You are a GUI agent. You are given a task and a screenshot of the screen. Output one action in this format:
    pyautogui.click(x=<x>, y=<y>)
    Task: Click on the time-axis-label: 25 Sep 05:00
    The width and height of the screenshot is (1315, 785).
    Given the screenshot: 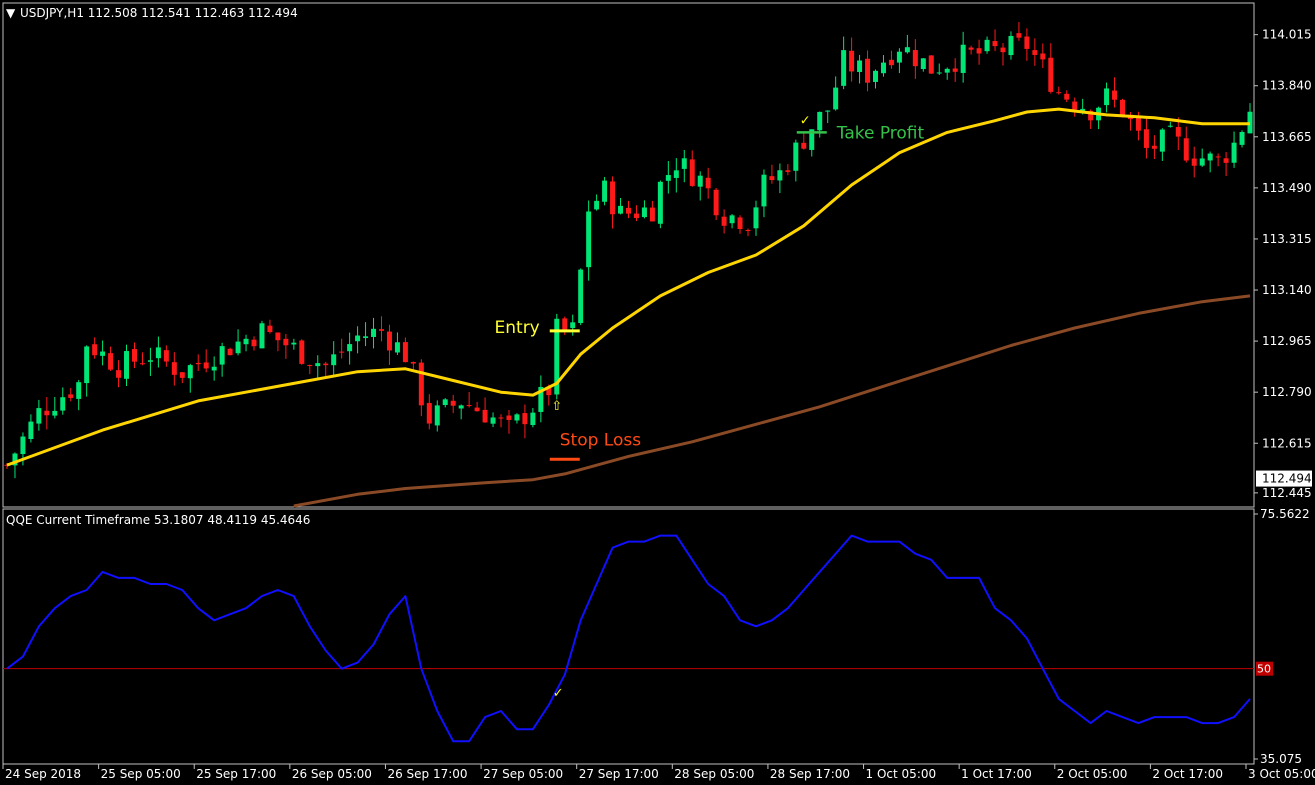 What is the action you would take?
    pyautogui.click(x=141, y=774)
    